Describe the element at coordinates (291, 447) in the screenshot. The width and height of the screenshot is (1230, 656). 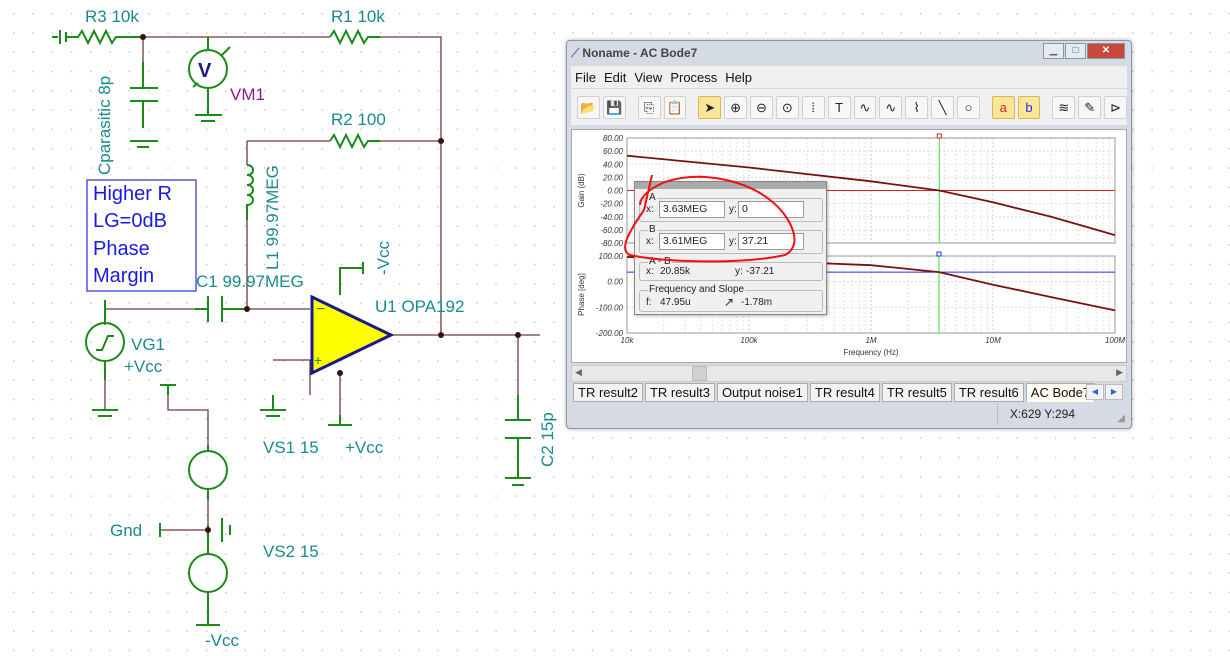
I see `vs1-label: VS1 15` at that location.